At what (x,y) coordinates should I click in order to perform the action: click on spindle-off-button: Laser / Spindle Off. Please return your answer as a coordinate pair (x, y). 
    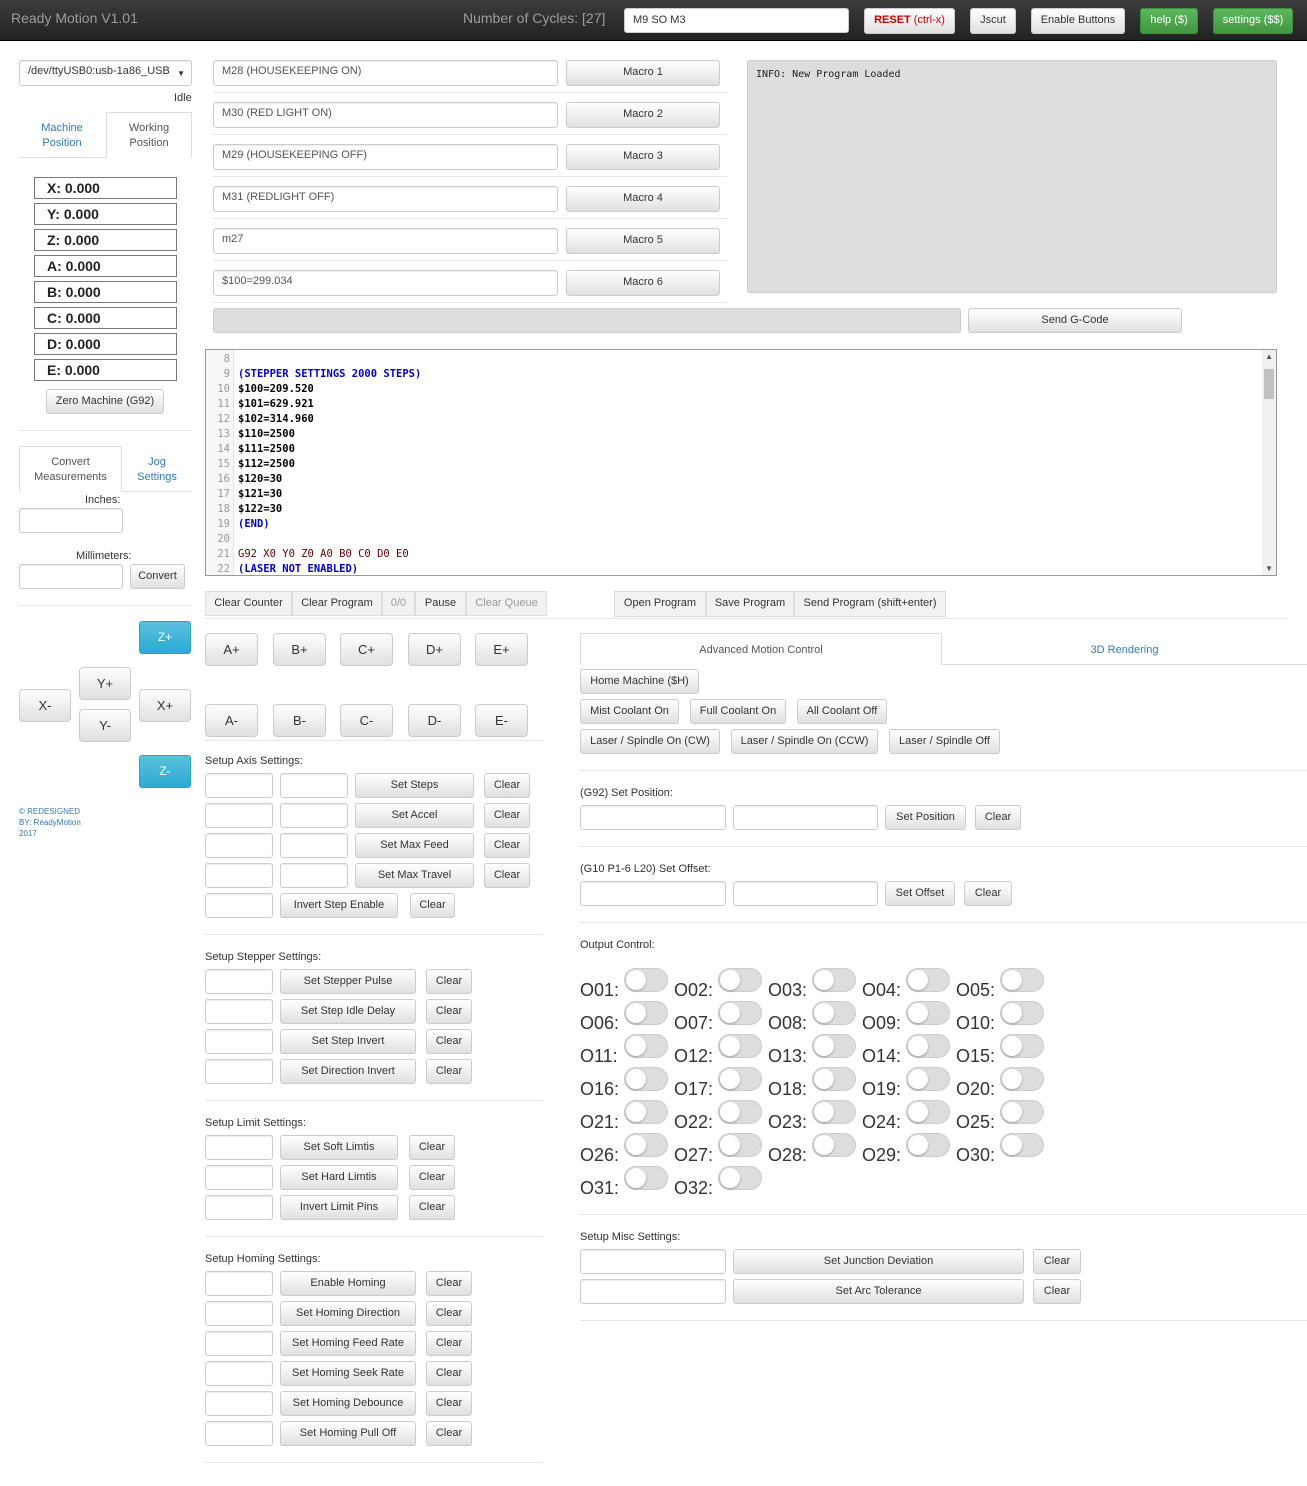
    Looking at the image, I should click on (944, 741).